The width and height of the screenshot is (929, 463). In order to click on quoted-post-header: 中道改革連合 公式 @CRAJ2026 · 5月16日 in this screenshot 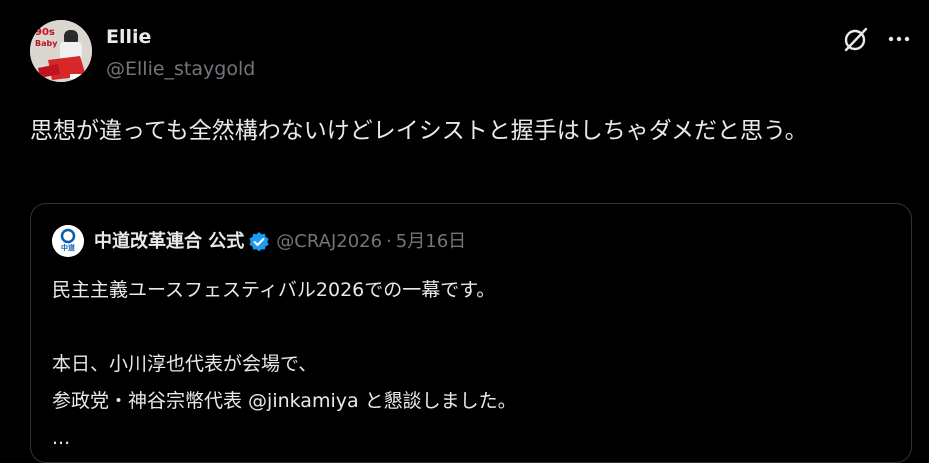, I will do `click(280, 242)`.